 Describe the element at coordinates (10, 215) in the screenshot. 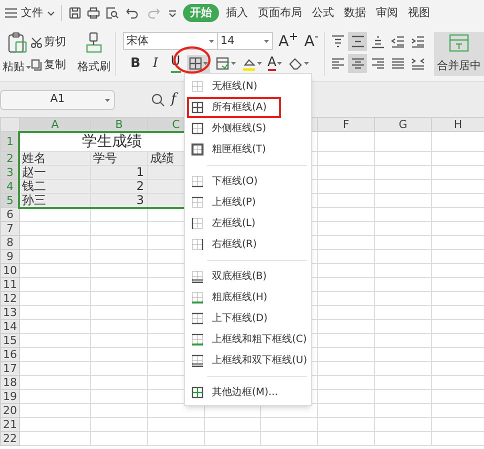

I see `row-header: 6` at that location.